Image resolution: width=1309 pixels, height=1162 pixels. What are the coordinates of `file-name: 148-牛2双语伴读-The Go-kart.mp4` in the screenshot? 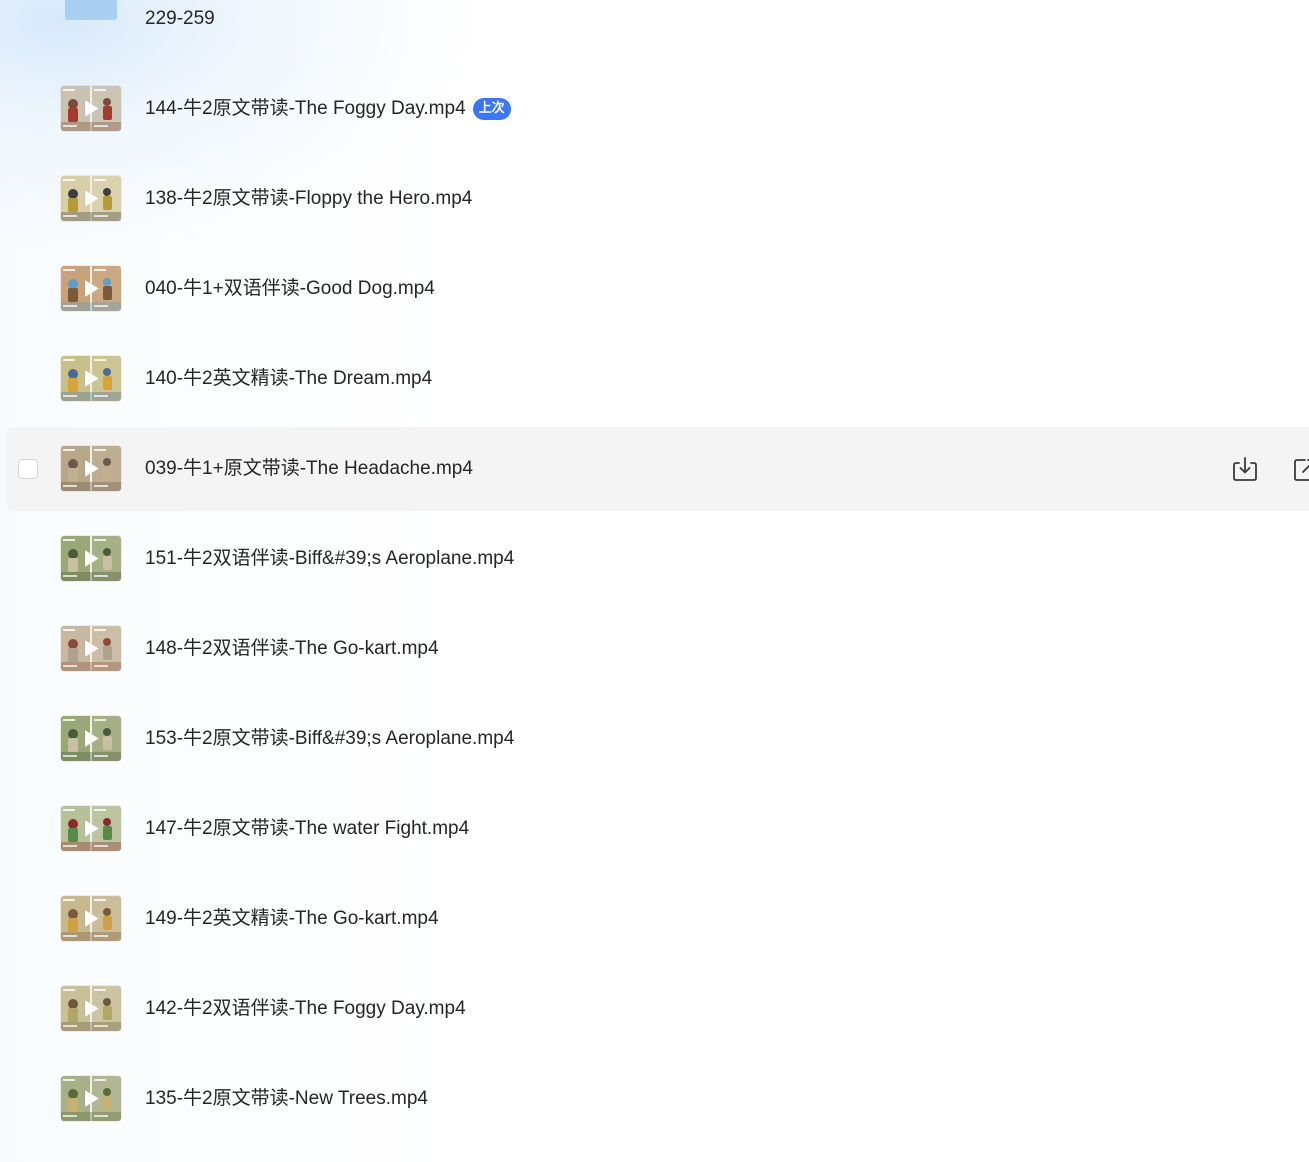 It's located at (292, 649).